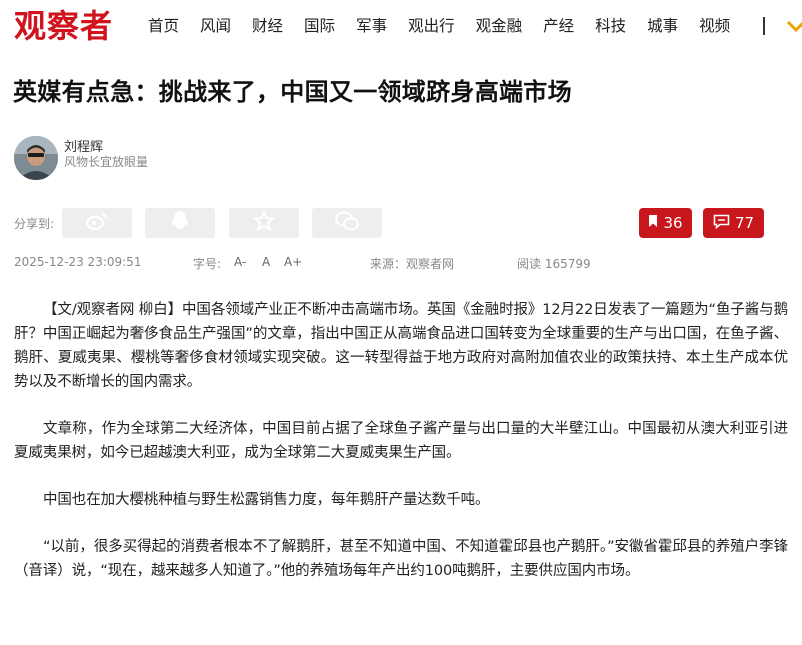  Describe the element at coordinates (215, 26) in the screenshot. I see `nav-item-fengwen: 风闻` at that location.